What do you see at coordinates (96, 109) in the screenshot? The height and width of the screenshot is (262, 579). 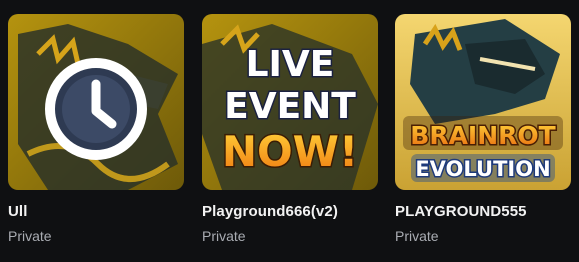 I see `clock-icon` at bounding box center [96, 109].